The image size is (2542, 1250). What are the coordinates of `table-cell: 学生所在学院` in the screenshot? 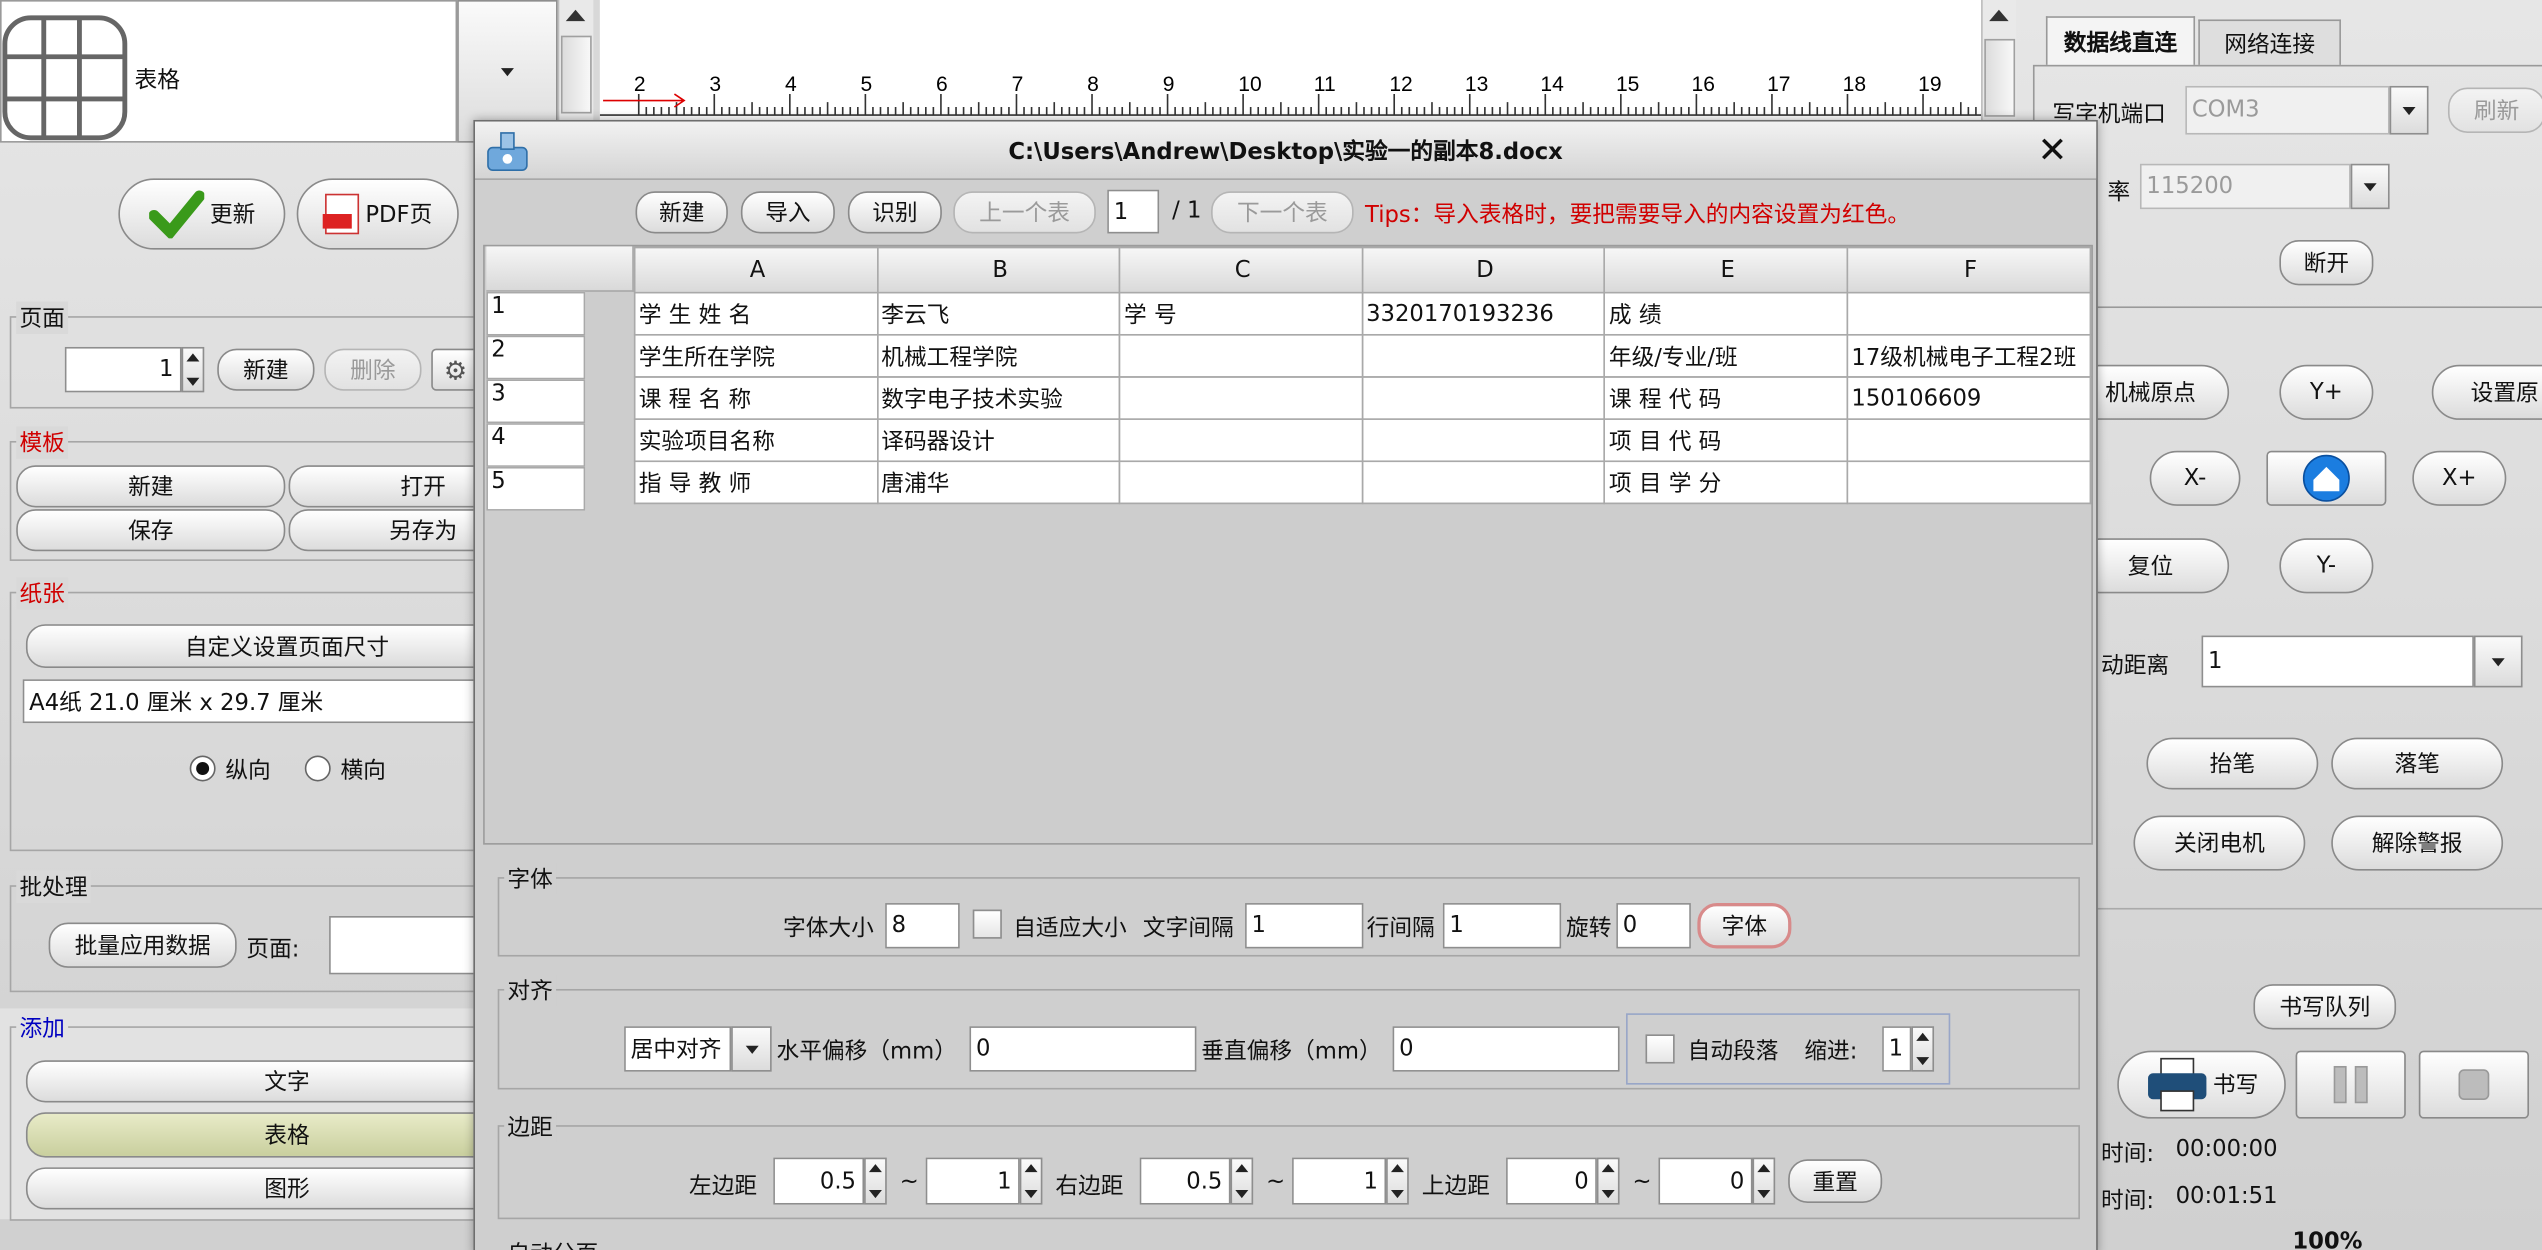 It's located at (756, 355).